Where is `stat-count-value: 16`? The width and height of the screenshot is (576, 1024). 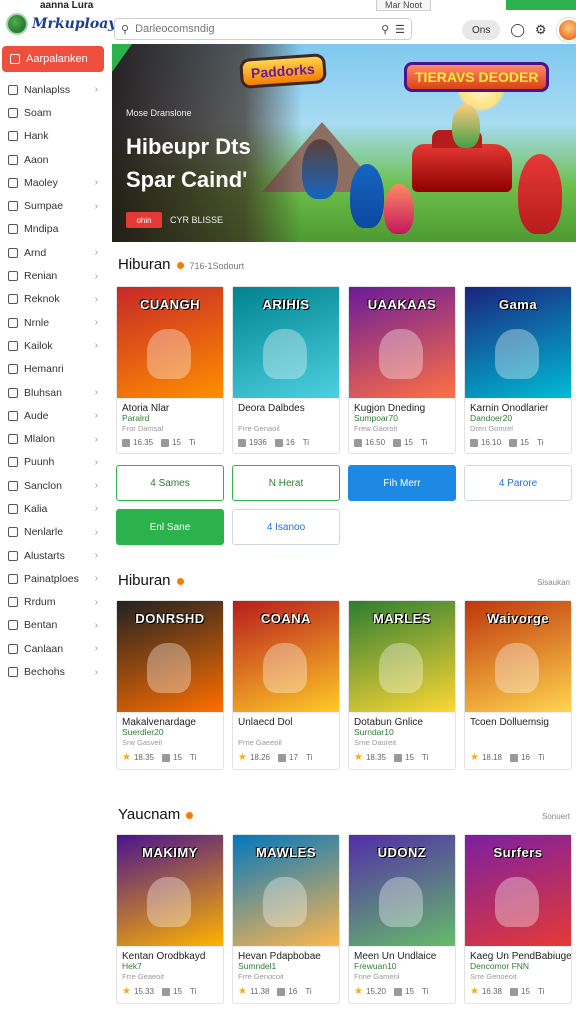 stat-count-value: 16 is located at coordinates (293, 991).